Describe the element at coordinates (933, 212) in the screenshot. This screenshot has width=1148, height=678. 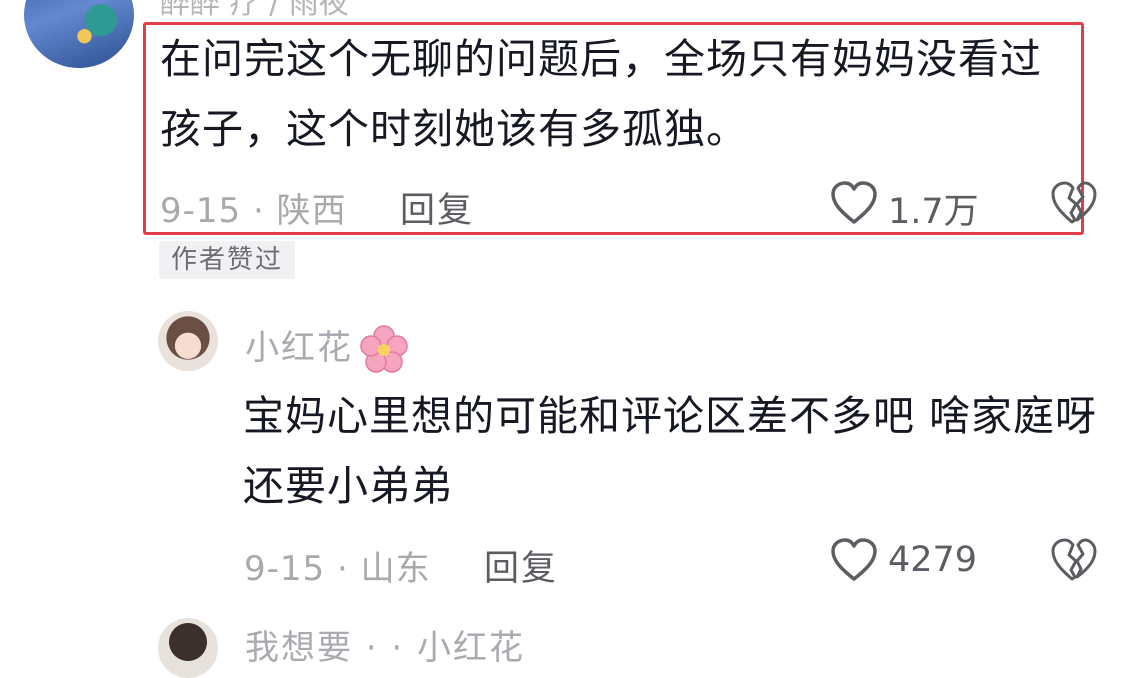
I see `like-count: 1.7万` at that location.